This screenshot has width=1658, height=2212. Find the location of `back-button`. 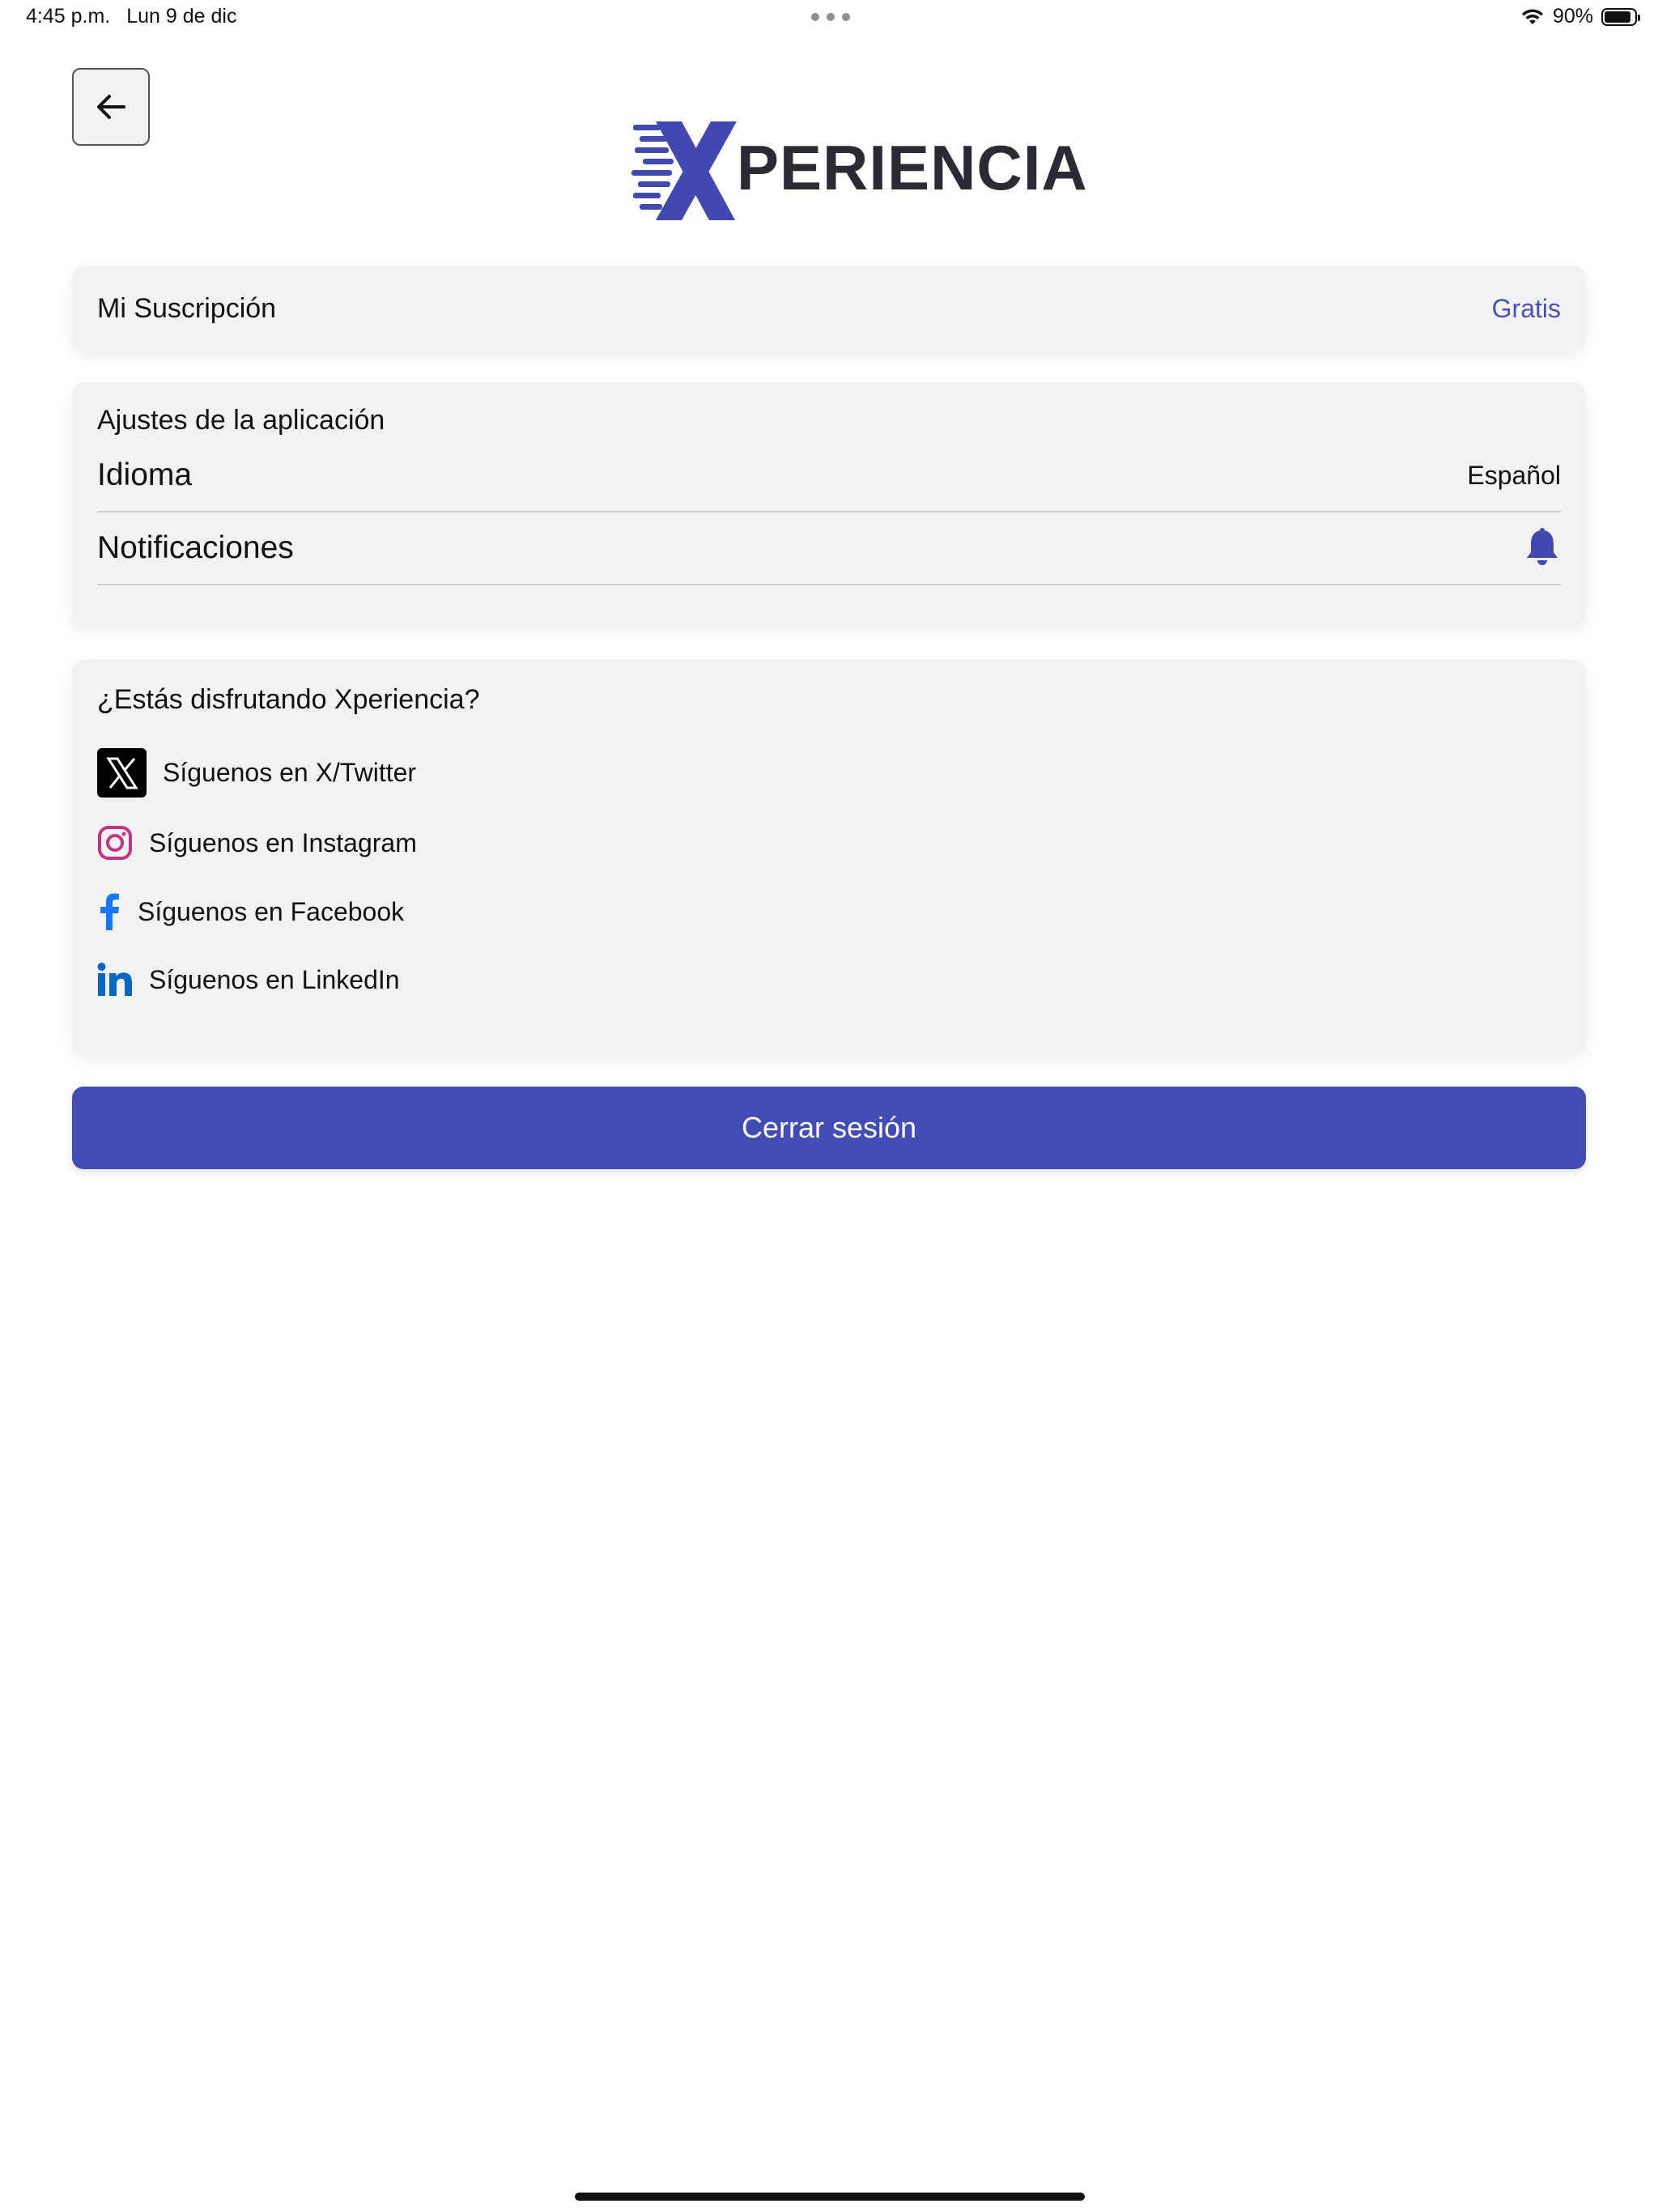

back-button is located at coordinates (111, 107).